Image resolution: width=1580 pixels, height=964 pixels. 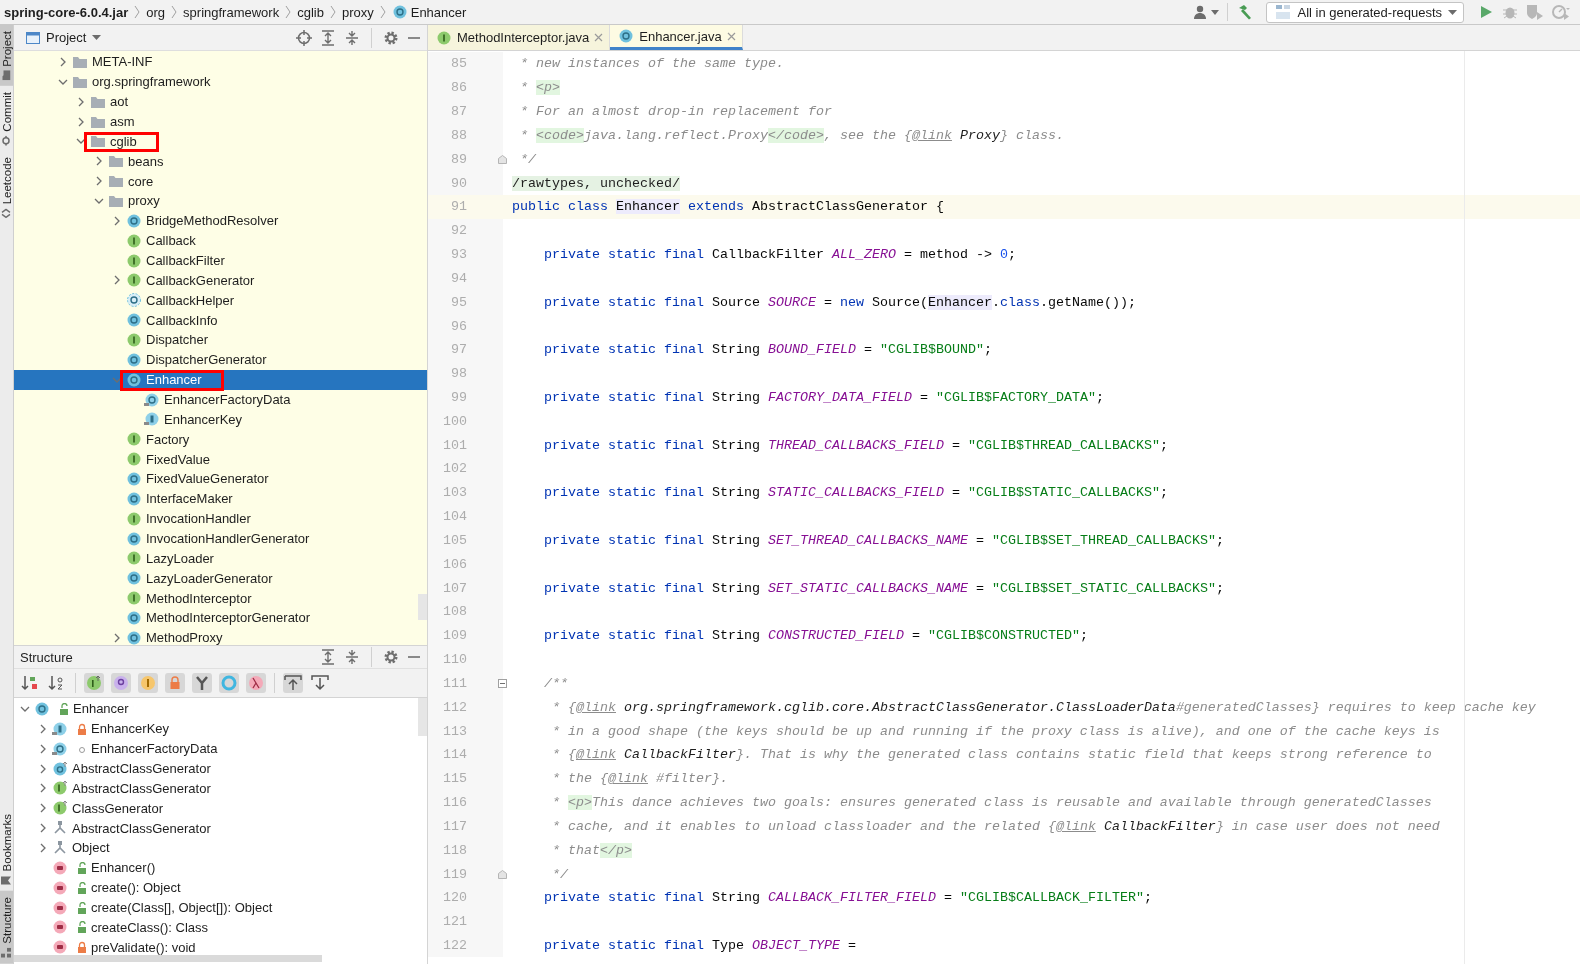 I want to click on tree-item: Enhancer(), so click(x=215, y=867).